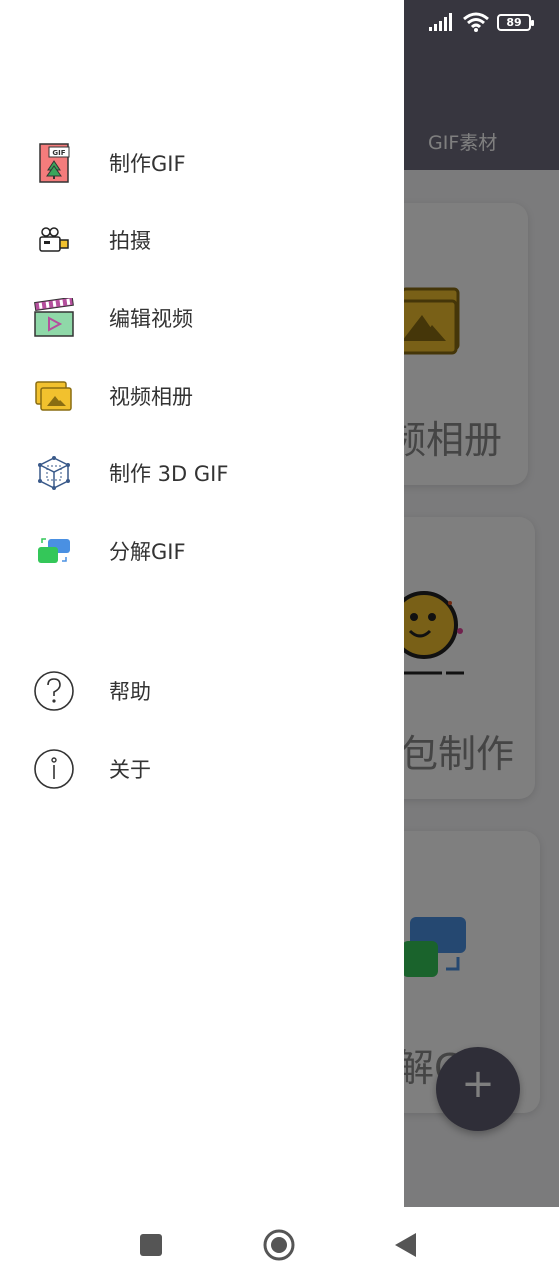 This screenshot has height=1280, width=559. What do you see at coordinates (130, 692) in the screenshot?
I see `drawer-item-label: 帮助` at bounding box center [130, 692].